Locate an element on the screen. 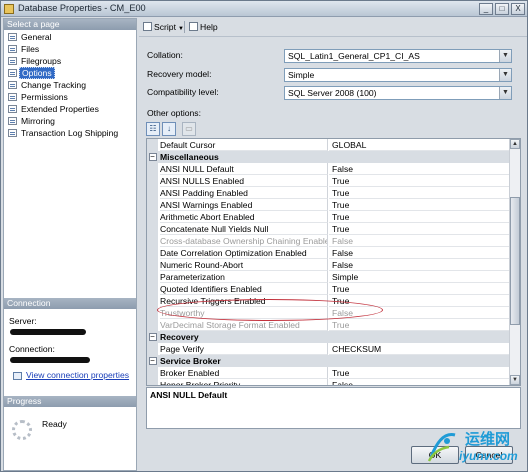 The image size is (528, 473). sidebar-item-files: Files is located at coordinates (70, 49).